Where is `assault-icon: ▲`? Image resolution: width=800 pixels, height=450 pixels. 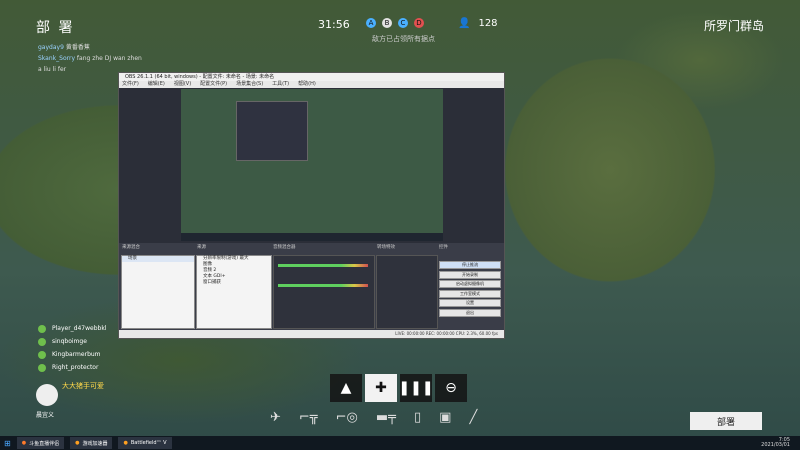 assault-icon: ▲ is located at coordinates (346, 388).